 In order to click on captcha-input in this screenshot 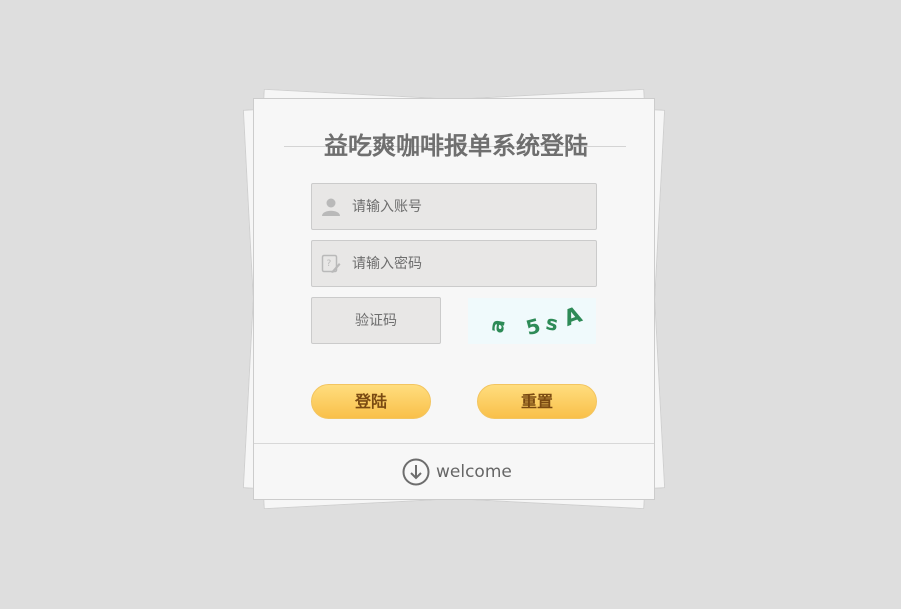, I will do `click(376, 320)`.